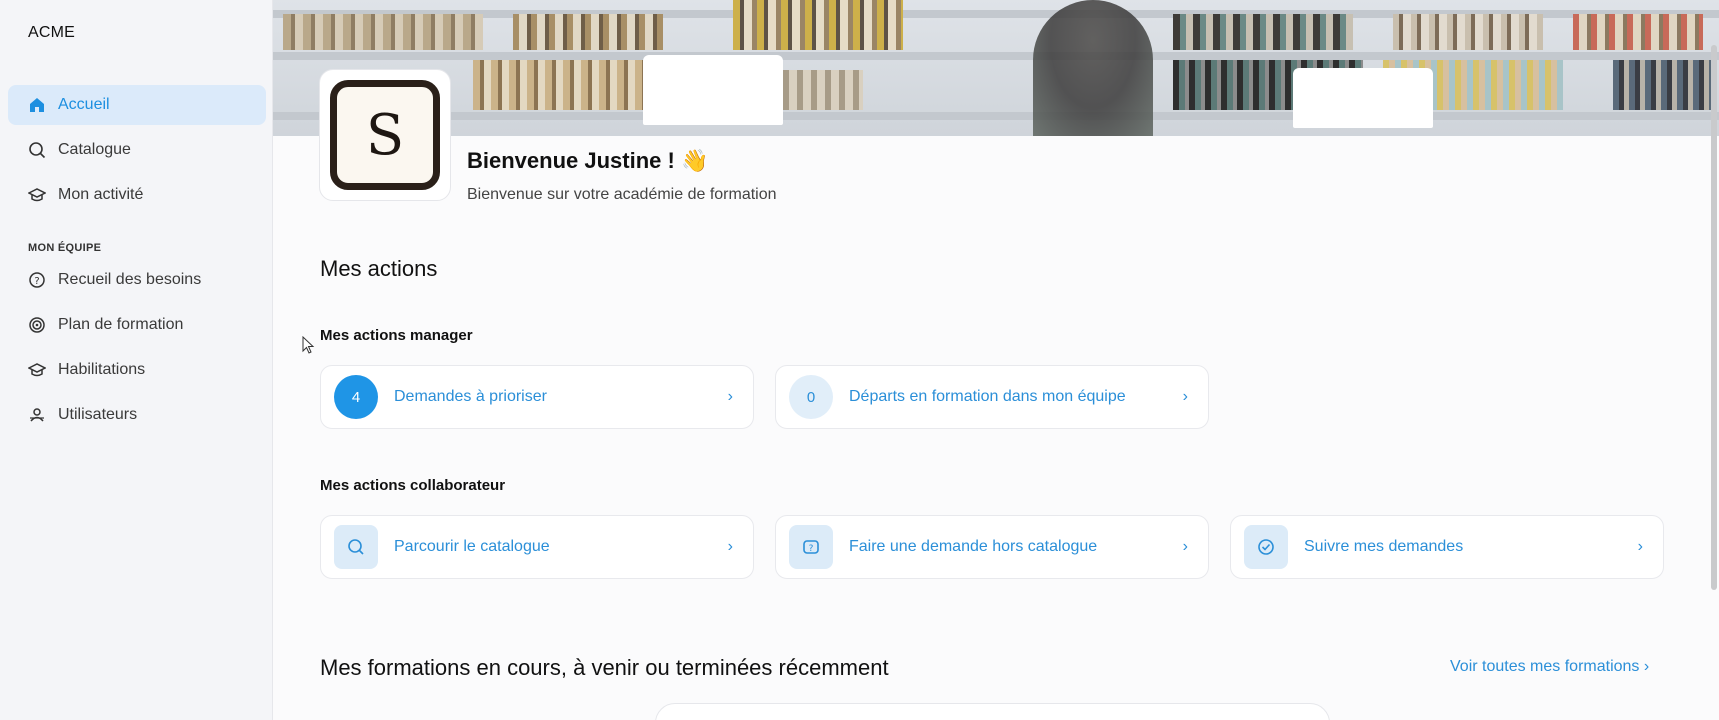 The image size is (1719, 720). I want to click on training-card, so click(992, 711).